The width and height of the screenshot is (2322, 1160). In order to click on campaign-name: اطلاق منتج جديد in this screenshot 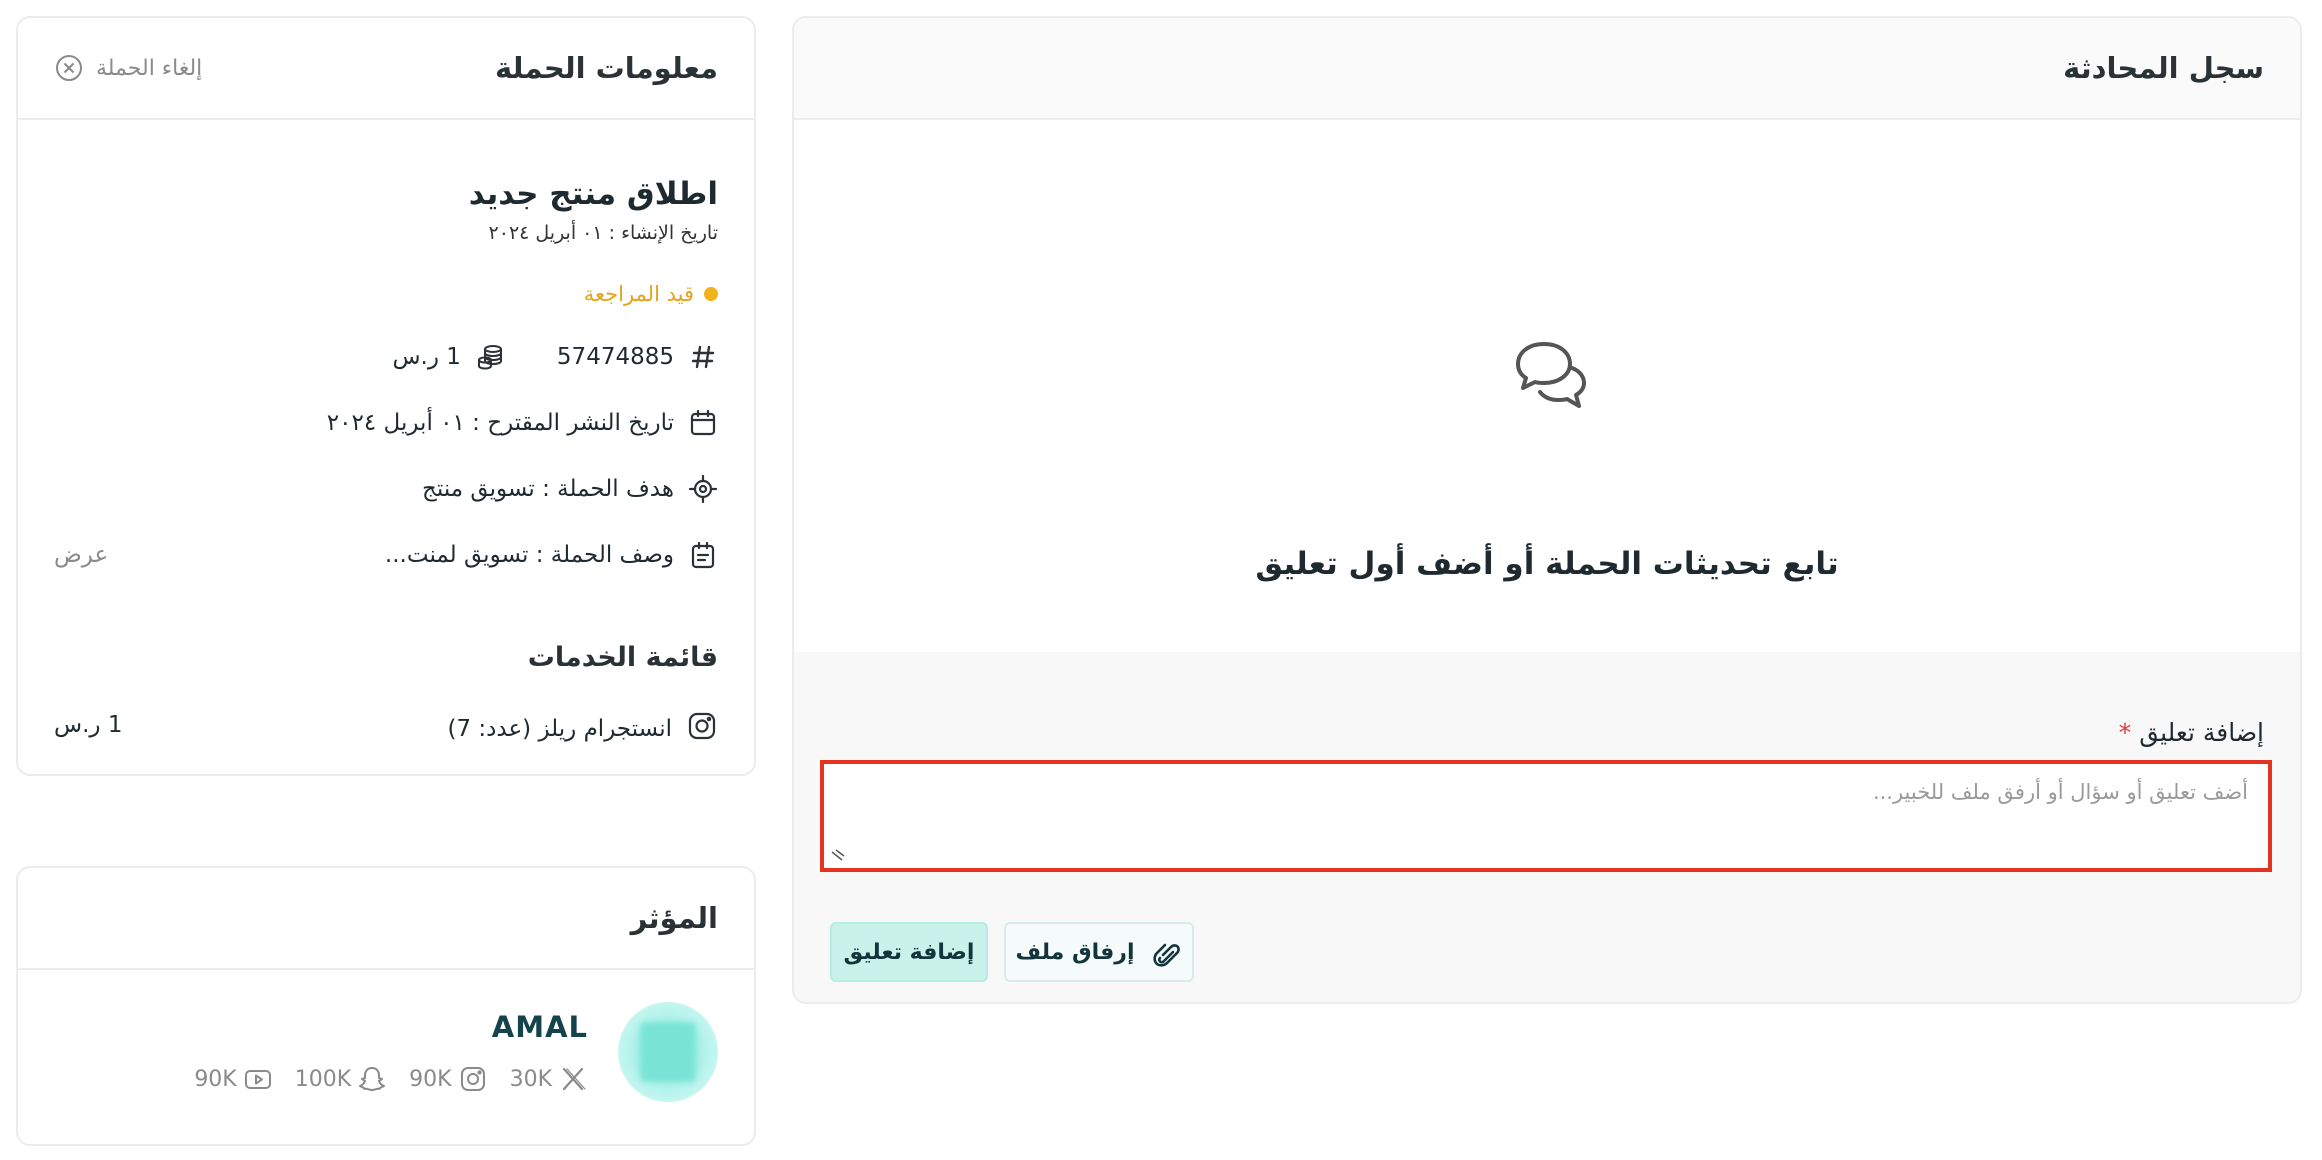, I will do `click(593, 194)`.